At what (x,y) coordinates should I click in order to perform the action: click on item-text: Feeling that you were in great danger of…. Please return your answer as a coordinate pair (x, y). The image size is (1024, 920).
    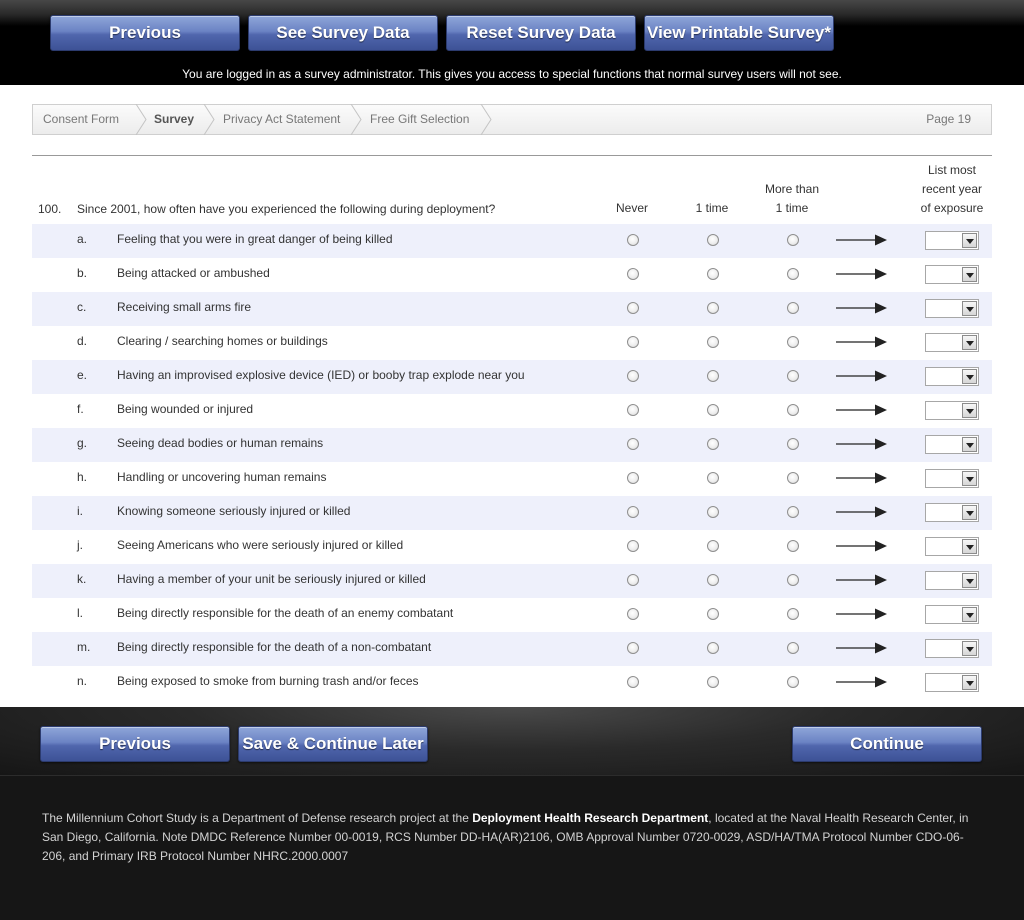
    Looking at the image, I should click on (255, 239).